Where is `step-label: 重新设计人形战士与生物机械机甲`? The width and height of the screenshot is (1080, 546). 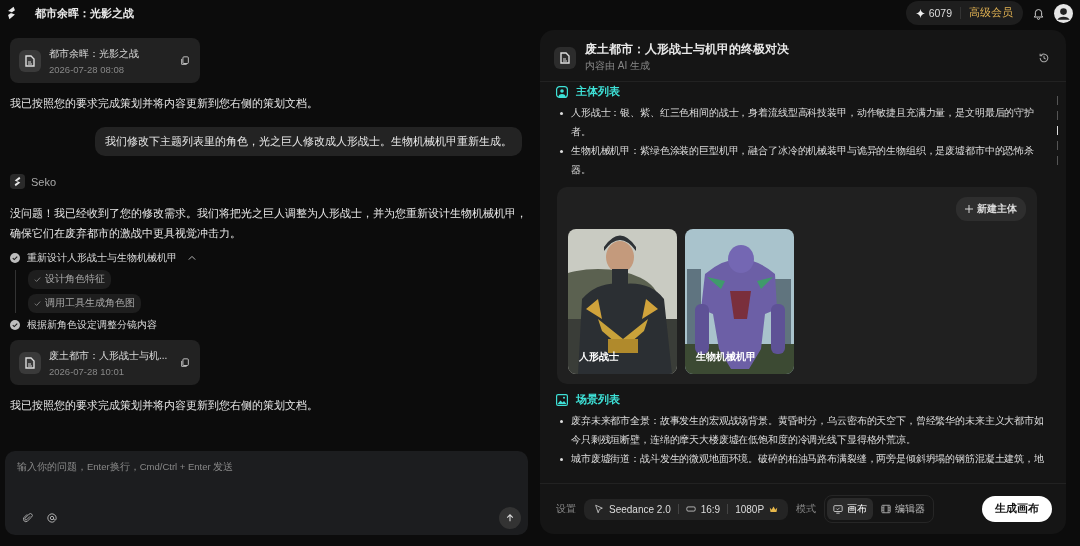
step-label: 重新设计人形战士与生物机械机甲 is located at coordinates (102, 258).